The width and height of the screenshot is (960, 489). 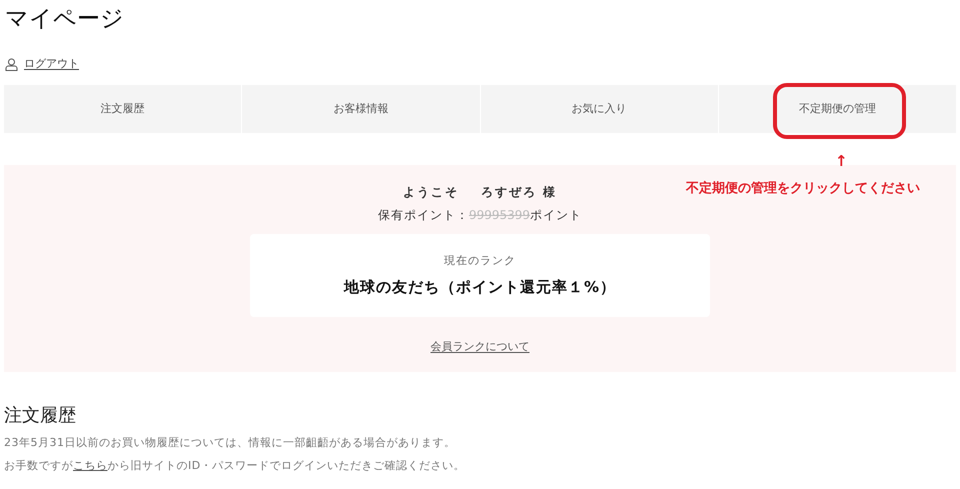 What do you see at coordinates (423, 215) in the screenshot?
I see `points-label: 保有ポイント：` at bounding box center [423, 215].